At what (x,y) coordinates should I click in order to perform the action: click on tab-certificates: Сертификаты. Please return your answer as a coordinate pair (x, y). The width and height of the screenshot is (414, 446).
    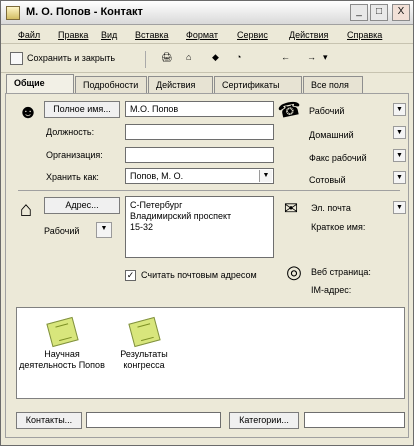
    Looking at the image, I should click on (258, 85).